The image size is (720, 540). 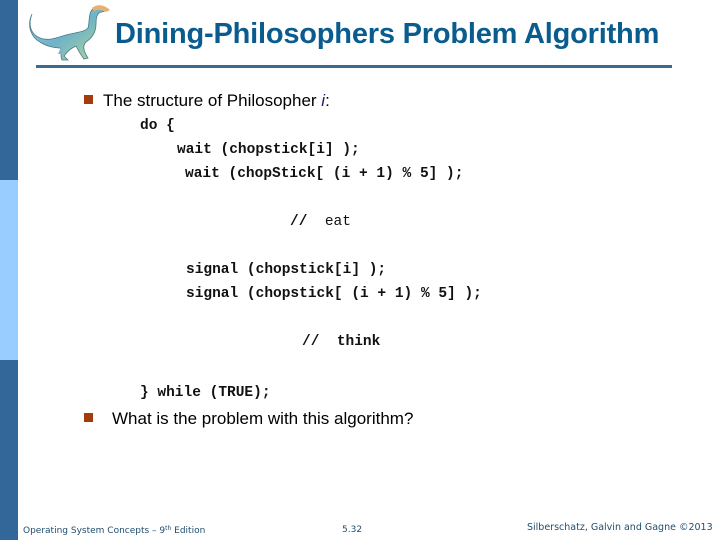 What do you see at coordinates (263, 418) in the screenshot?
I see `bullet-question-text: What is the problem with this algorithm?` at bounding box center [263, 418].